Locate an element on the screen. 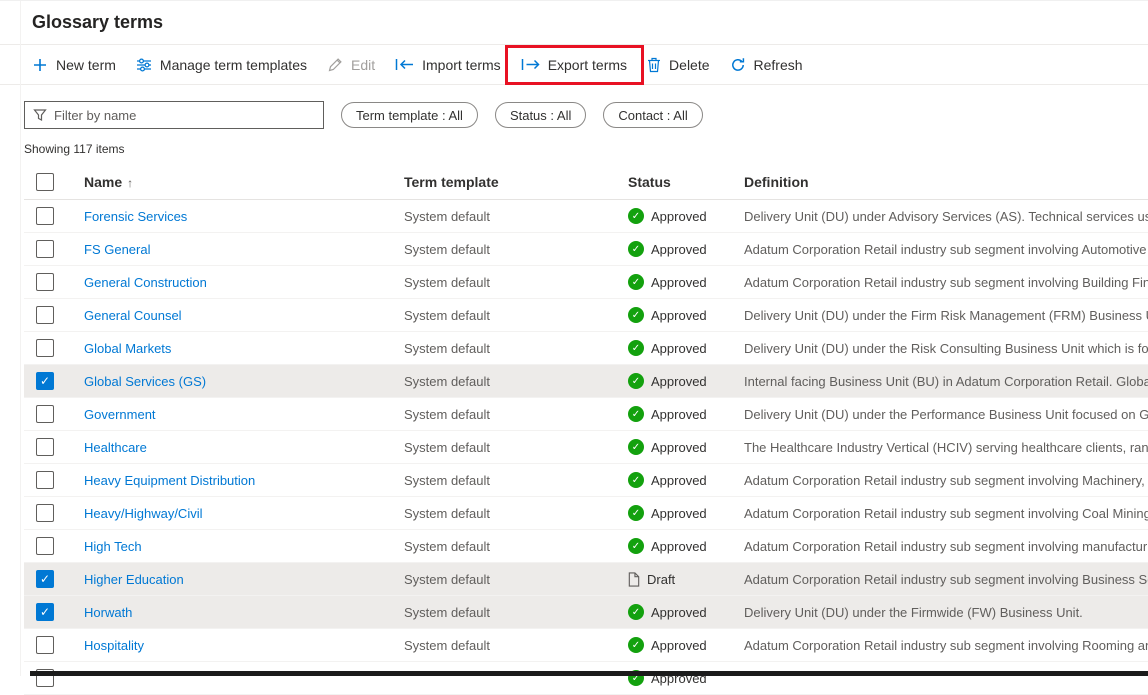 The image size is (1148, 695). funnel-filter-icon is located at coordinates (40, 115).